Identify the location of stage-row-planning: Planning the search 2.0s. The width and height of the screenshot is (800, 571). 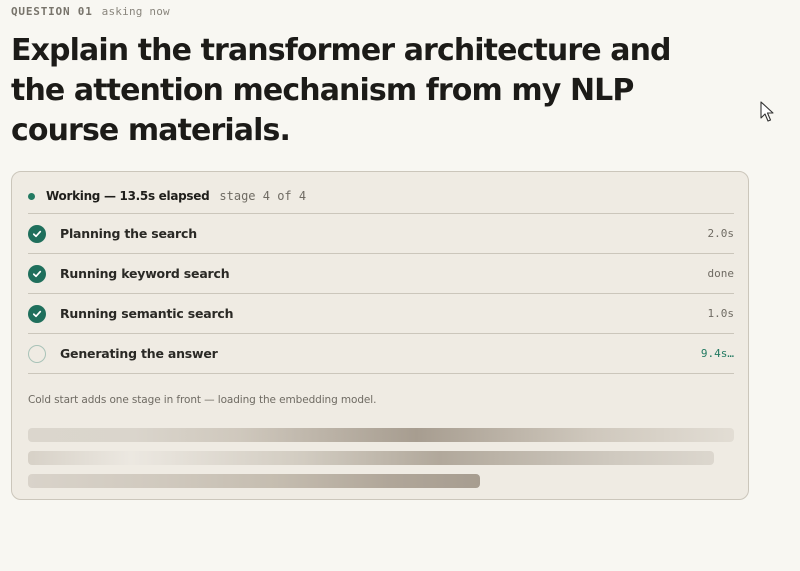
(381, 234).